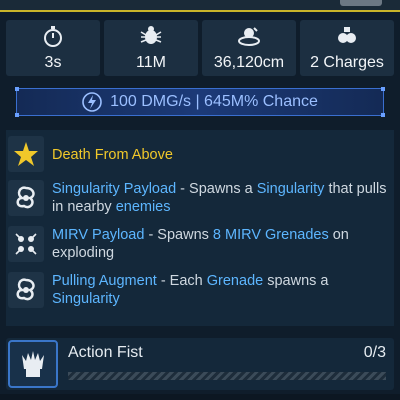  I want to click on perk-row-title: Death From Above, so click(200, 154).